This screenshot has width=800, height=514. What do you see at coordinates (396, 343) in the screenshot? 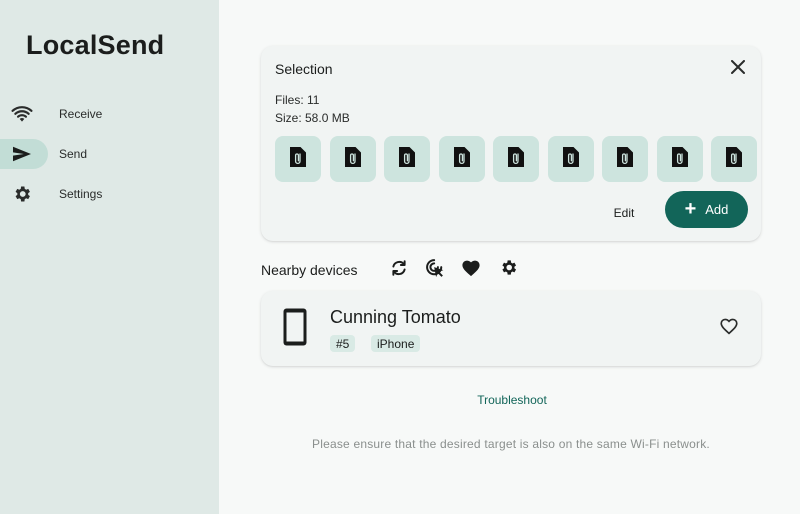
I see `device-type-badge: iPhone` at bounding box center [396, 343].